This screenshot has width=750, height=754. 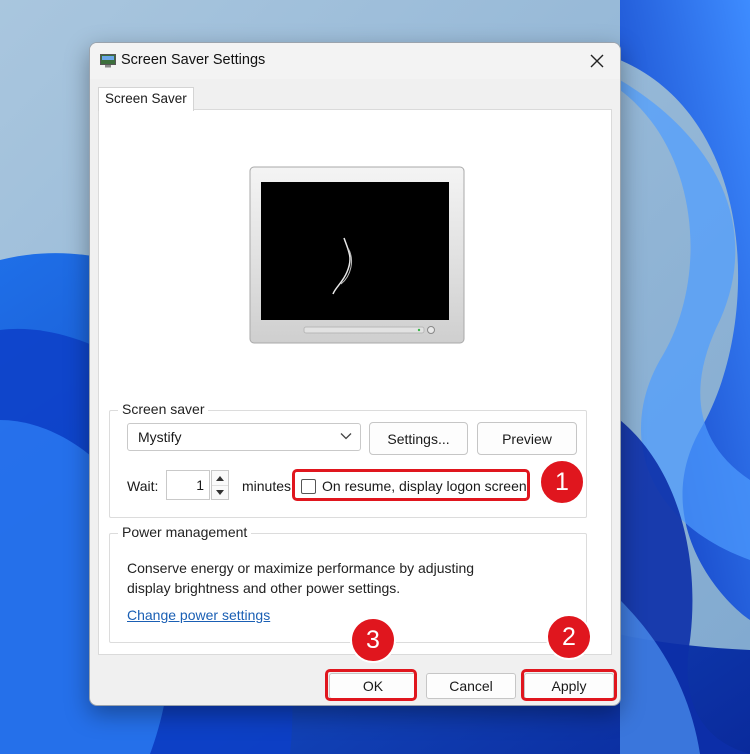 I want to click on ok-button: OK, so click(x=373, y=686).